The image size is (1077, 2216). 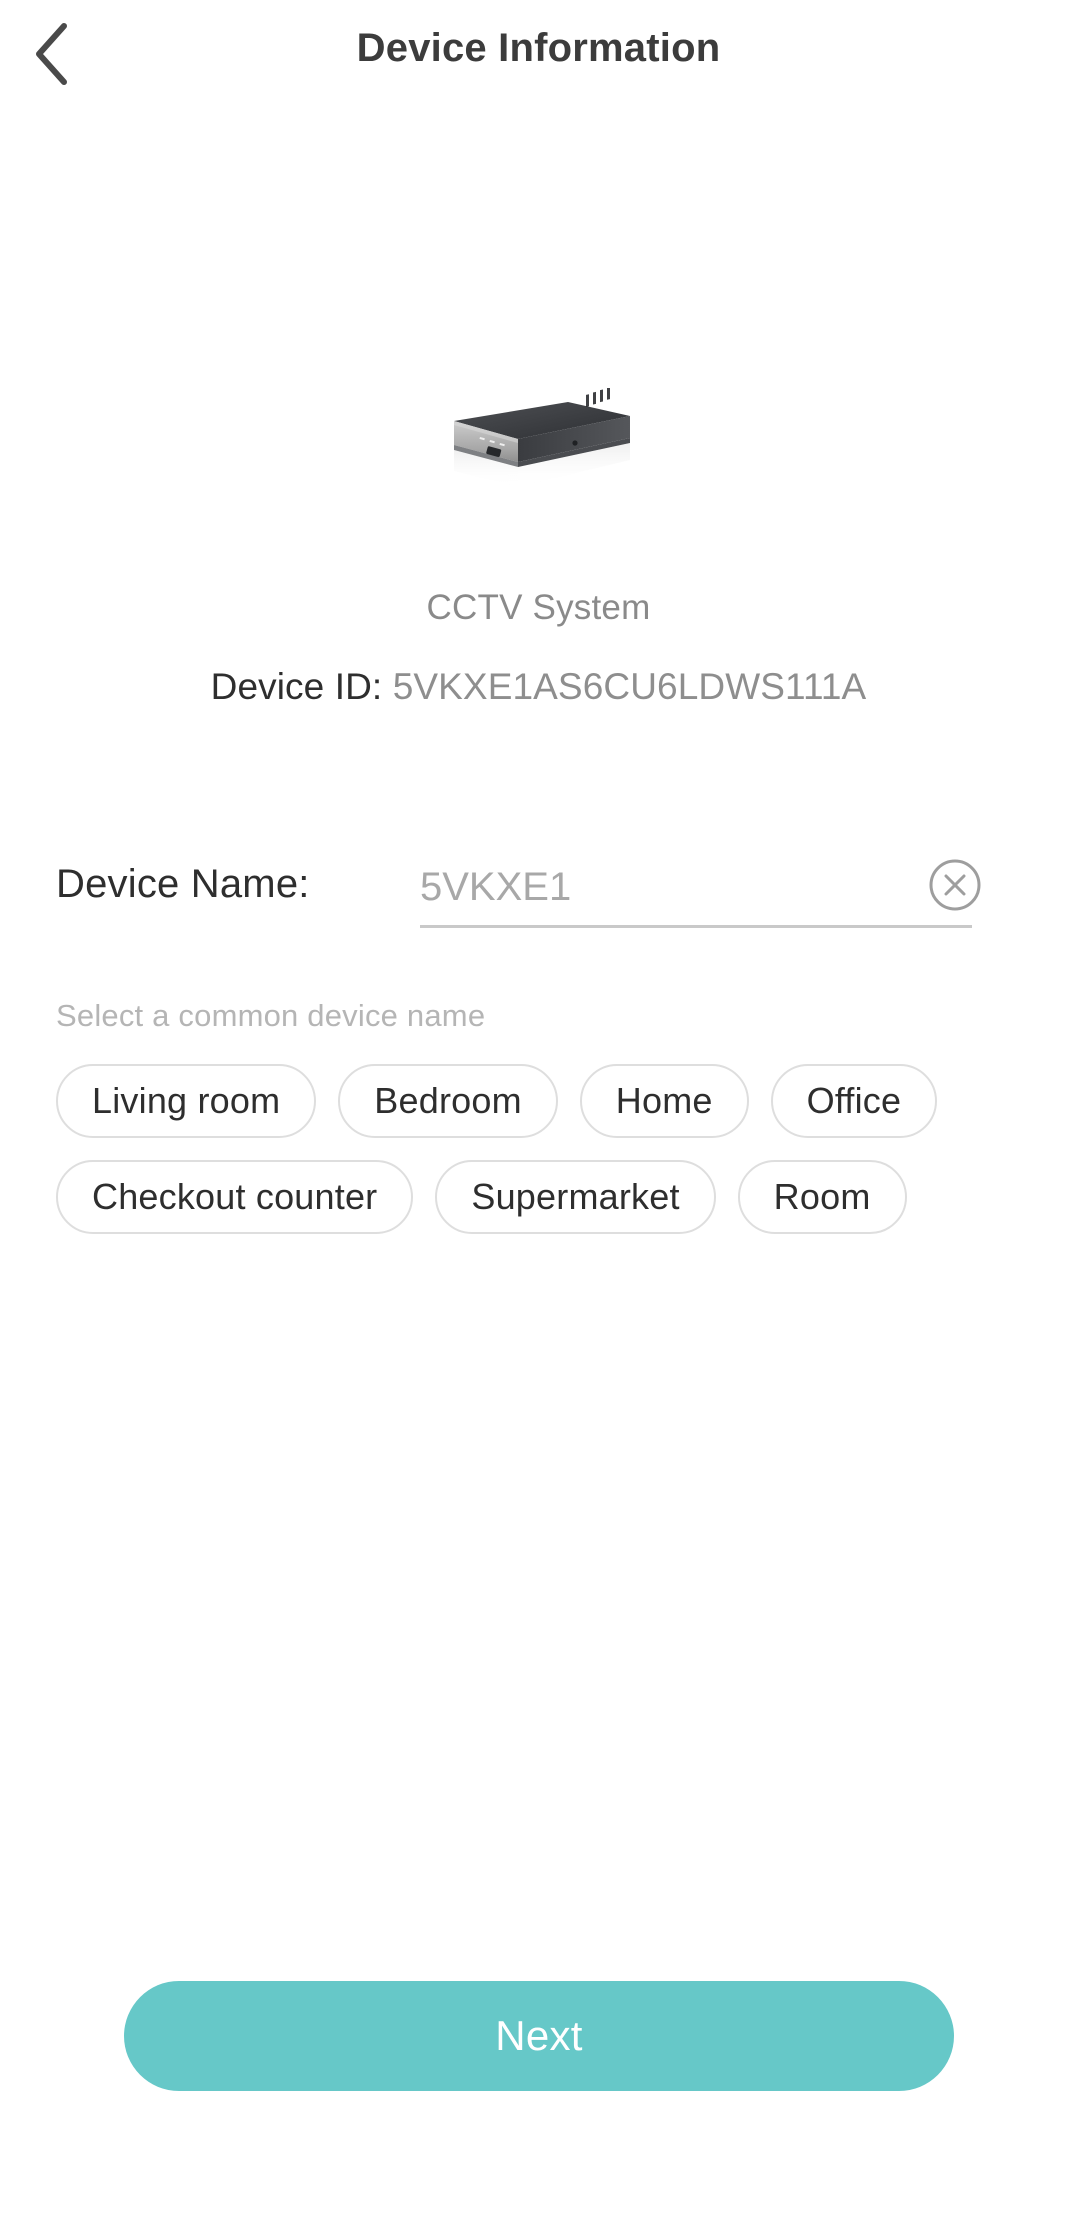 What do you see at coordinates (448, 1101) in the screenshot?
I see `suggestion-chip: Bedroom` at bounding box center [448, 1101].